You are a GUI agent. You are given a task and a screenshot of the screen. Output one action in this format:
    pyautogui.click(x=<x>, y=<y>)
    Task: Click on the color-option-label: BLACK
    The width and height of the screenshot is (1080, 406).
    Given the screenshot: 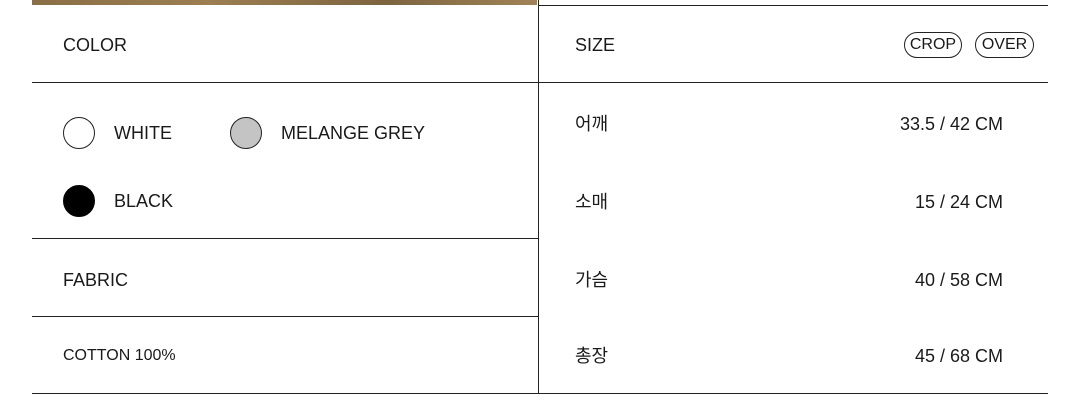 What is the action you would take?
    pyautogui.click(x=144, y=201)
    